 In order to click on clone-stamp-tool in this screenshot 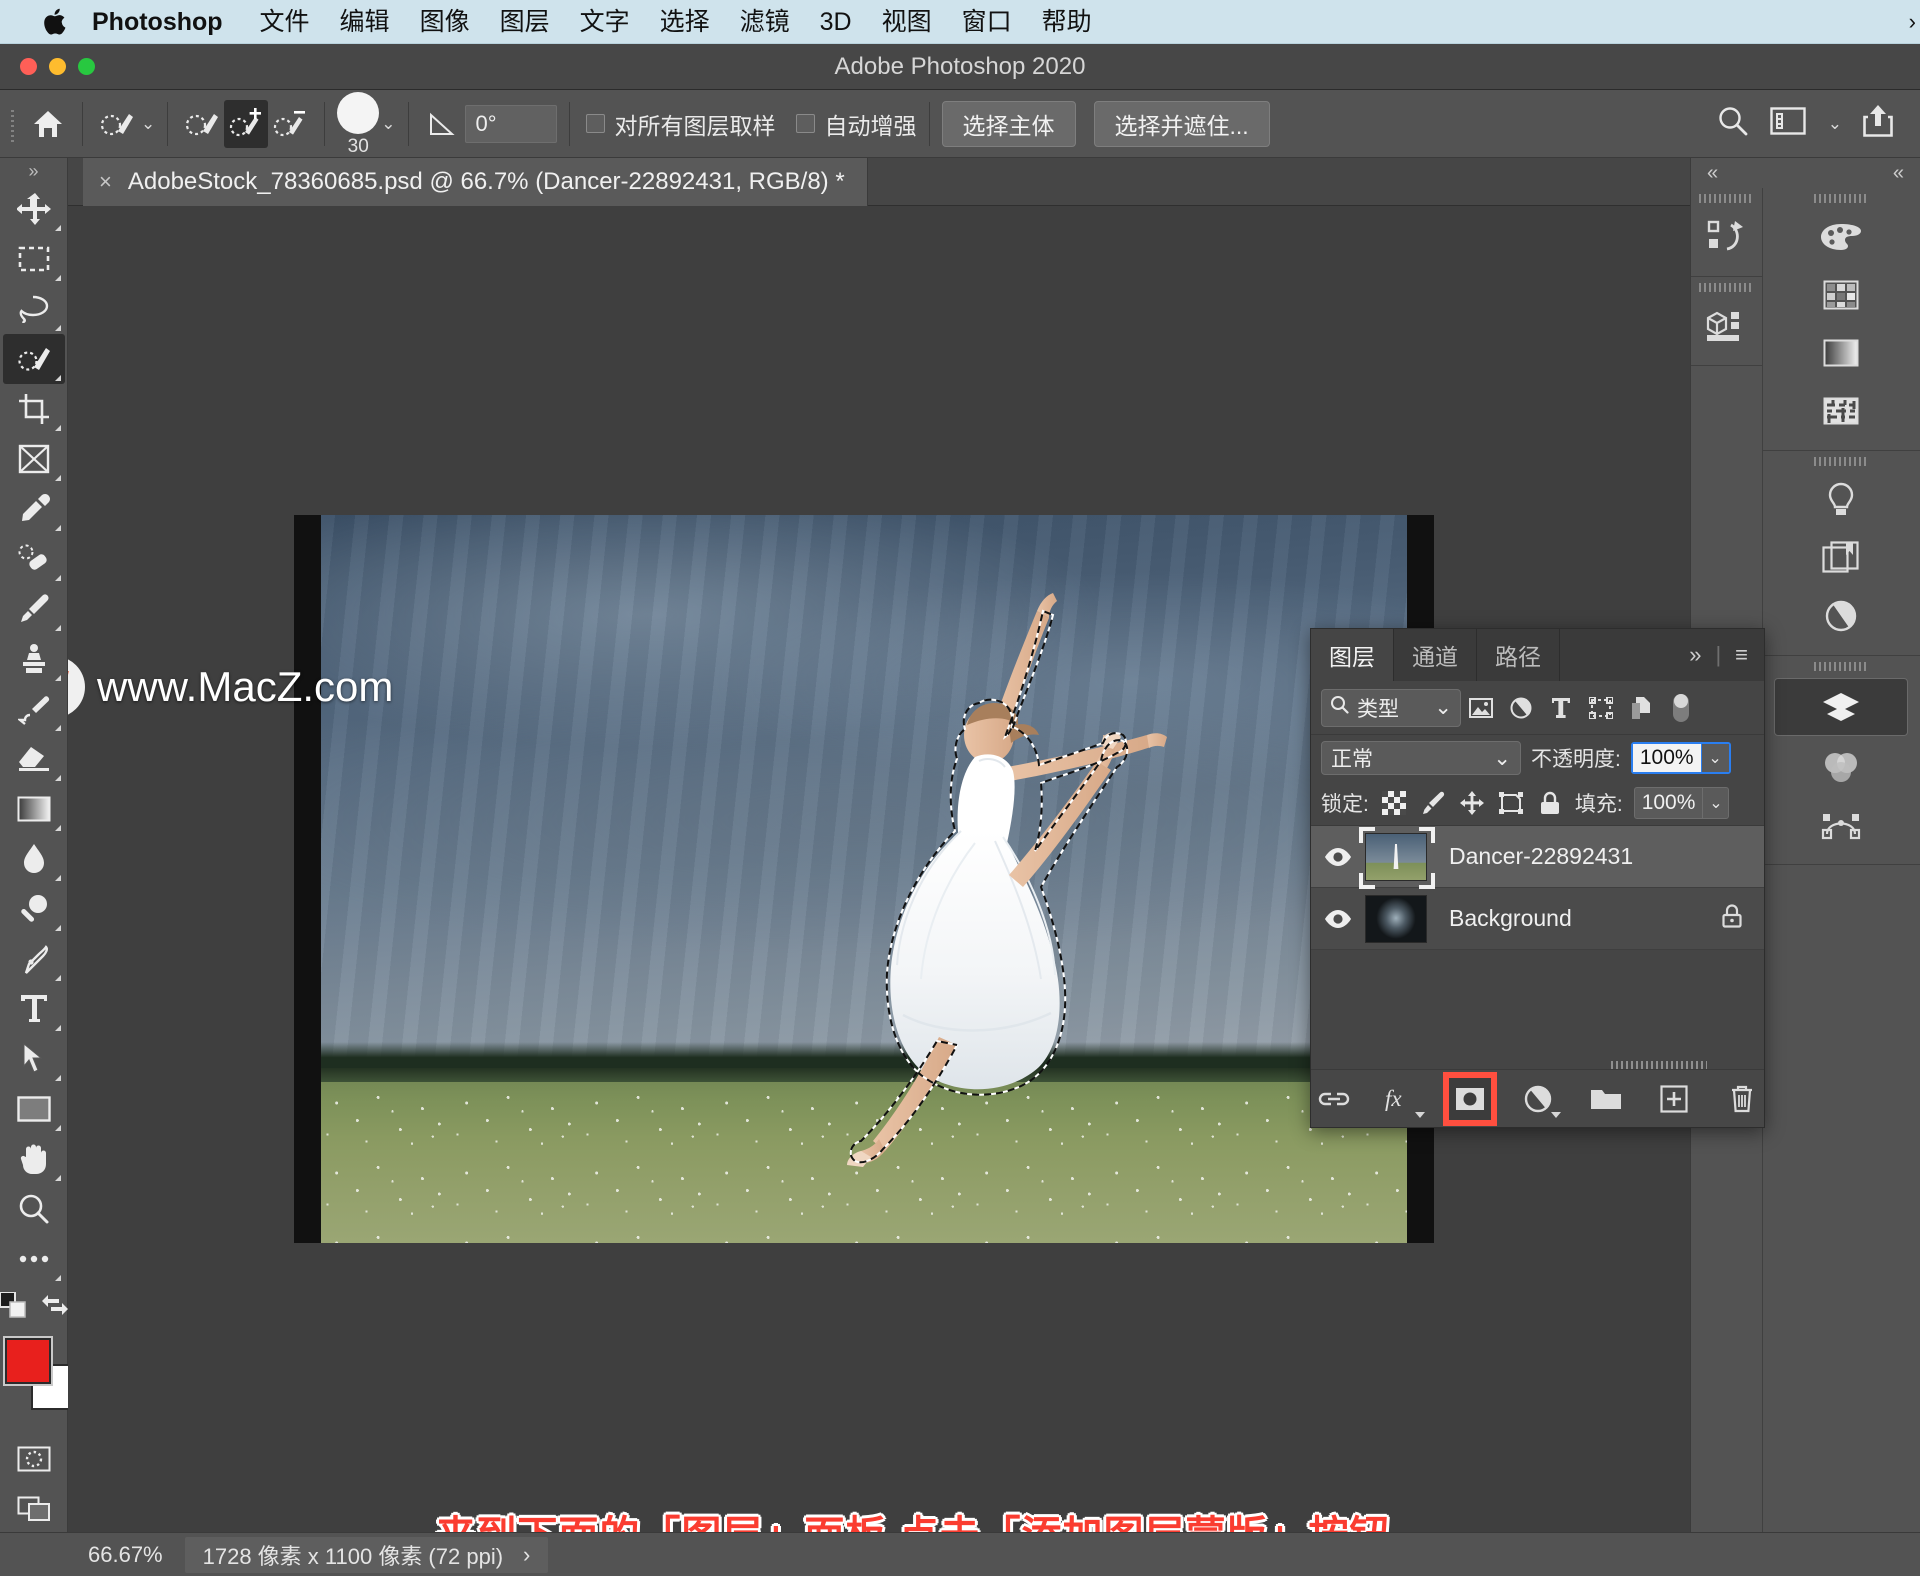, I will do `click(34, 659)`.